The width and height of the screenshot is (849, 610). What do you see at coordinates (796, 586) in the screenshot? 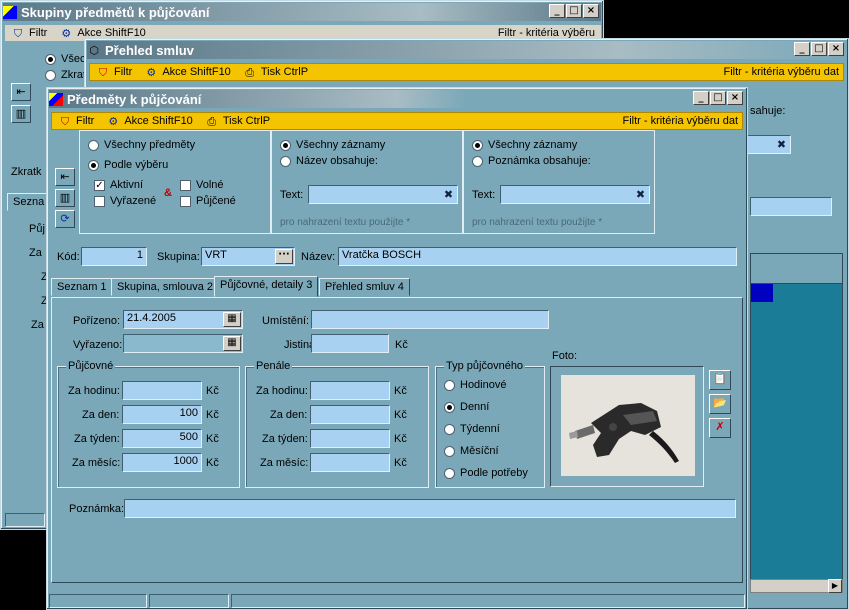
I see `horizontal-scrollbar: ▶` at bounding box center [796, 586].